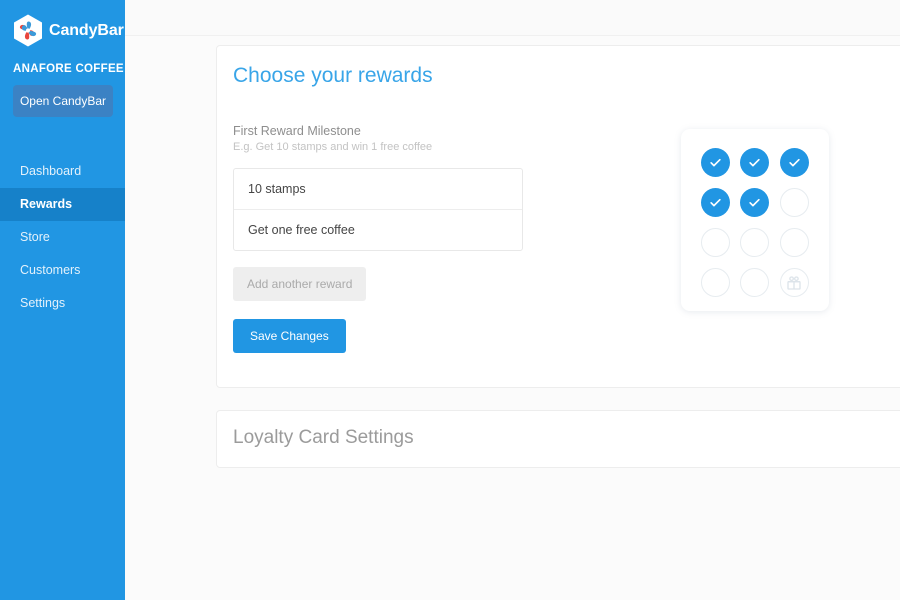 This screenshot has width=900, height=600. I want to click on reward-input-group, so click(378, 209).